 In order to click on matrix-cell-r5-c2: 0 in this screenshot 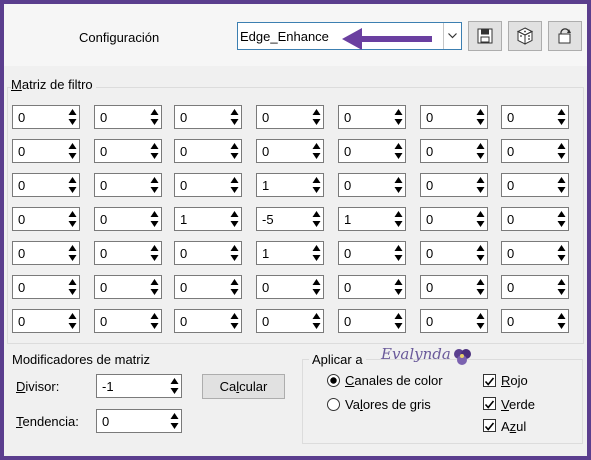, I will do `click(128, 253)`.